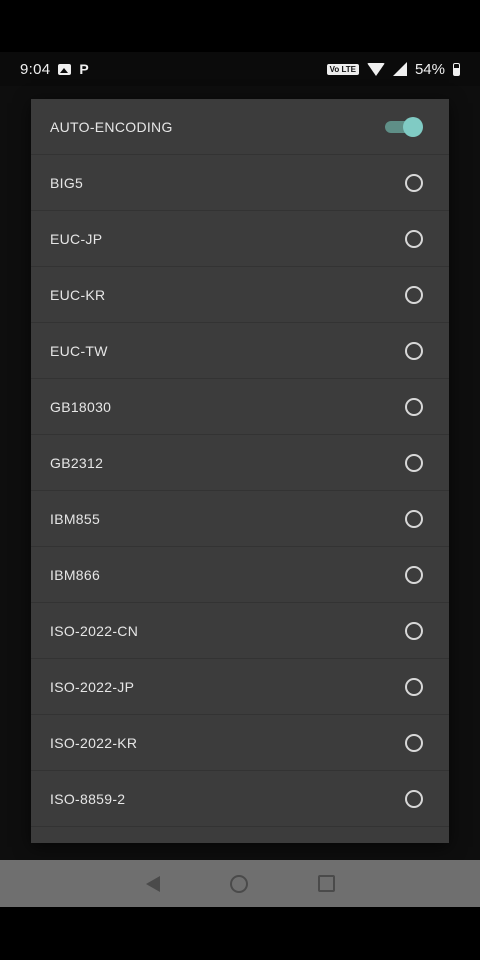  I want to click on encoding-option-label: EUC-TW, so click(79, 350).